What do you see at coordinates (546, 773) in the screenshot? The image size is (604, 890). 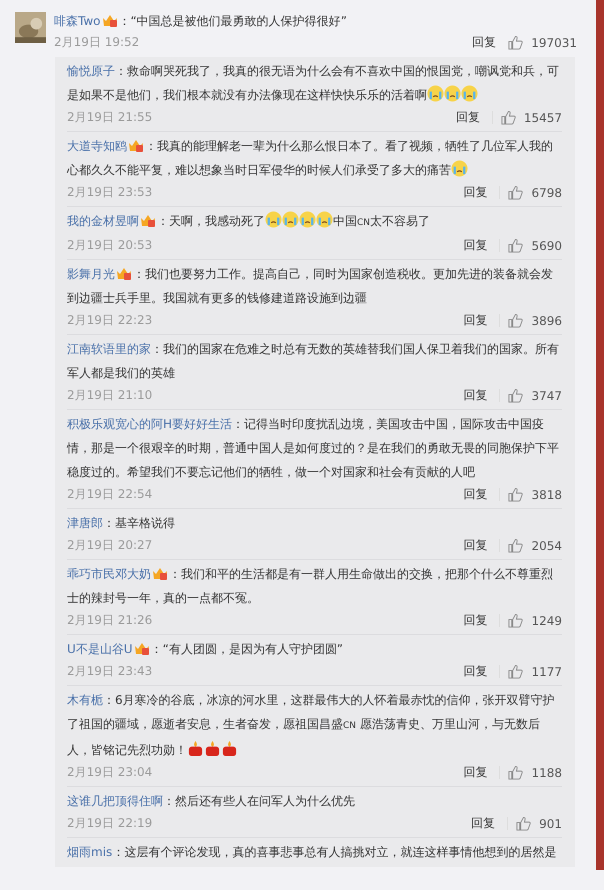 I see `like-count: 1188` at bounding box center [546, 773].